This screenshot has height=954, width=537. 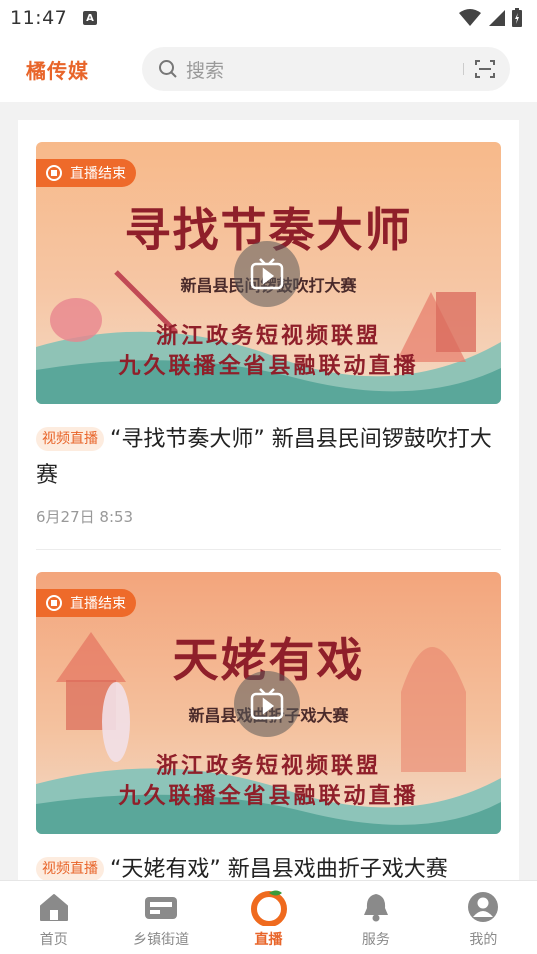 What do you see at coordinates (85, 517) in the screenshot?
I see `publish-time: 6月27日 8:53` at bounding box center [85, 517].